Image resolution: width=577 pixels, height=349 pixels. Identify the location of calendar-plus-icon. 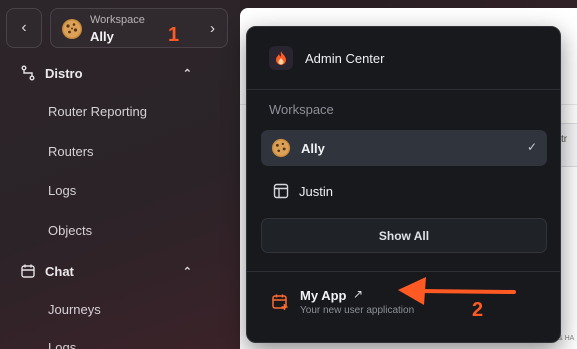
(280, 302).